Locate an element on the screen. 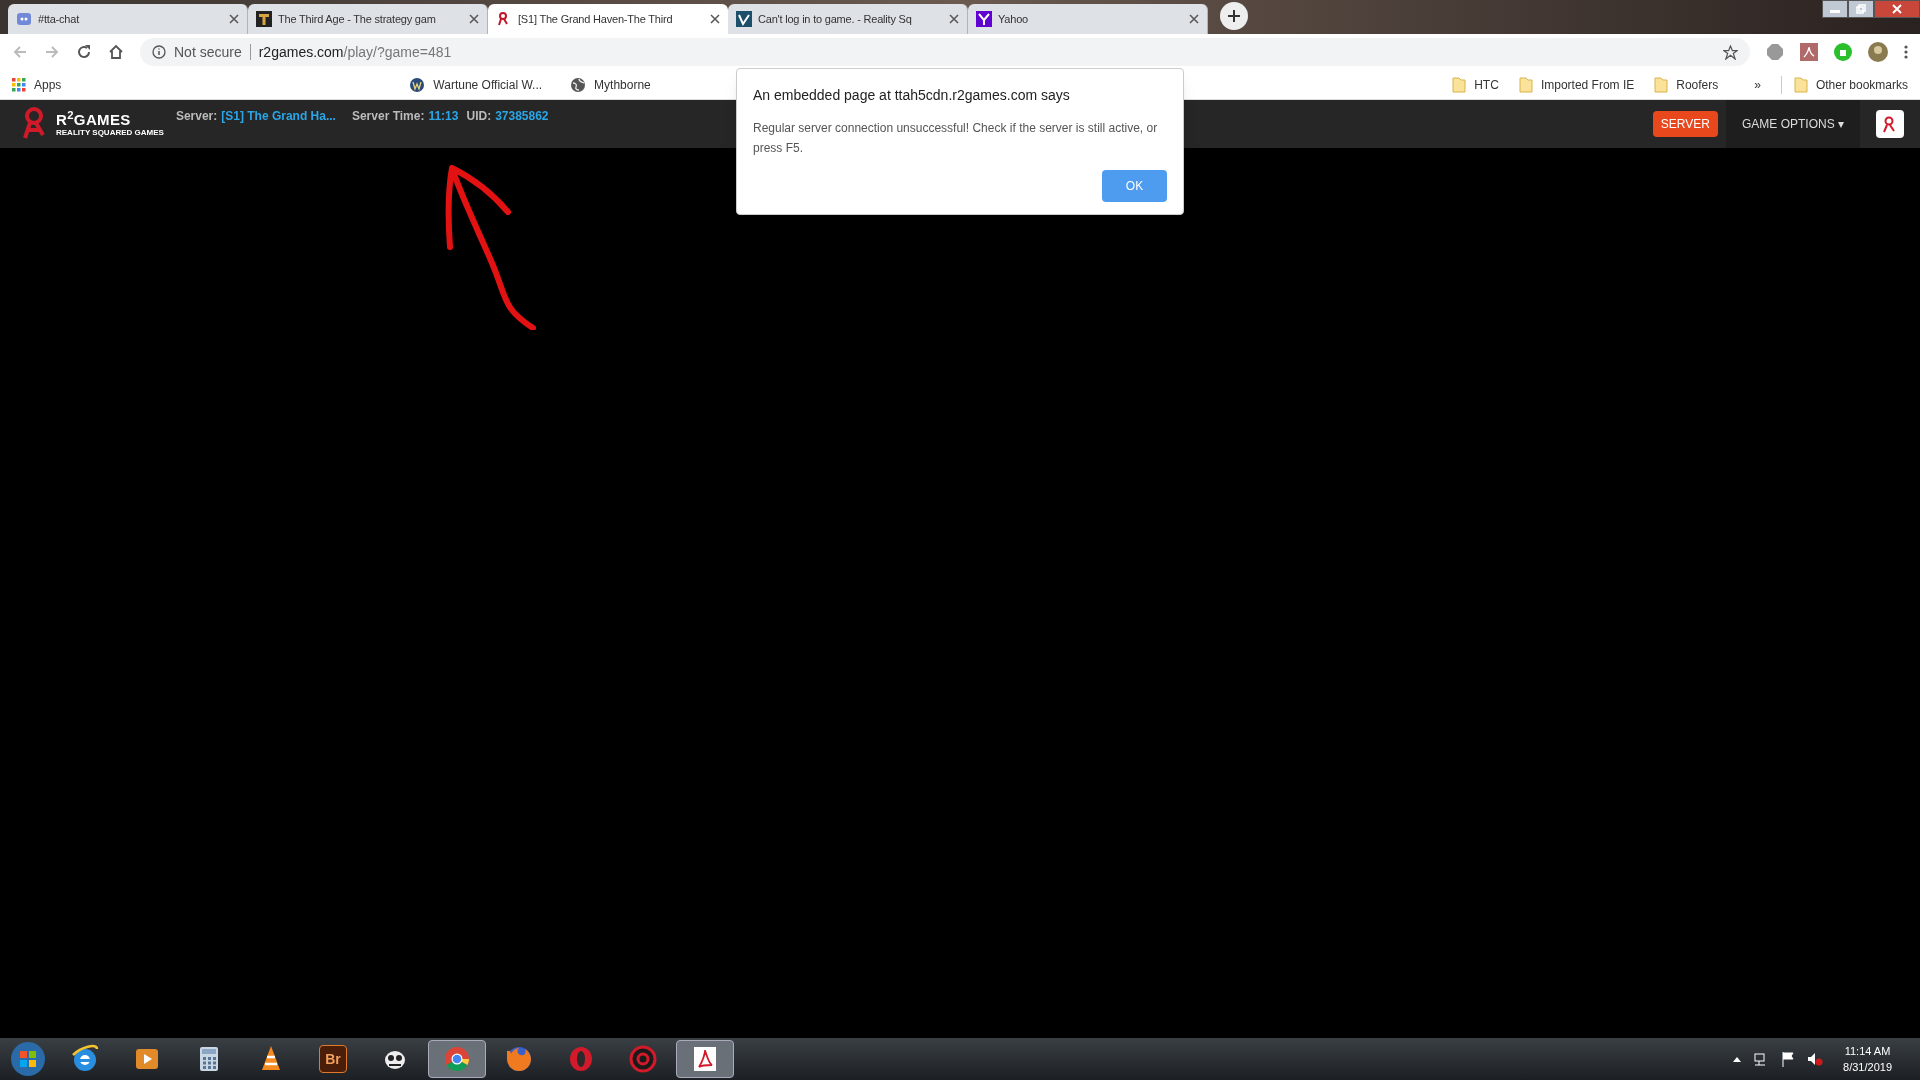 The height and width of the screenshot is (1080, 1920). server-label: Server: is located at coordinates (196, 116).